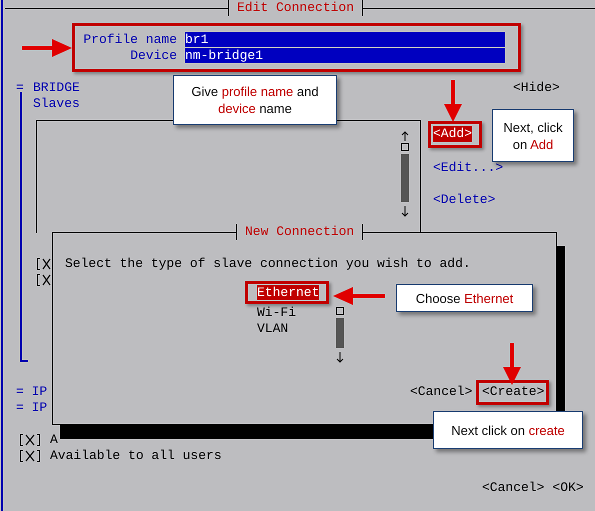 The image size is (595, 511). I want to click on text-field: br1, so click(345, 39).